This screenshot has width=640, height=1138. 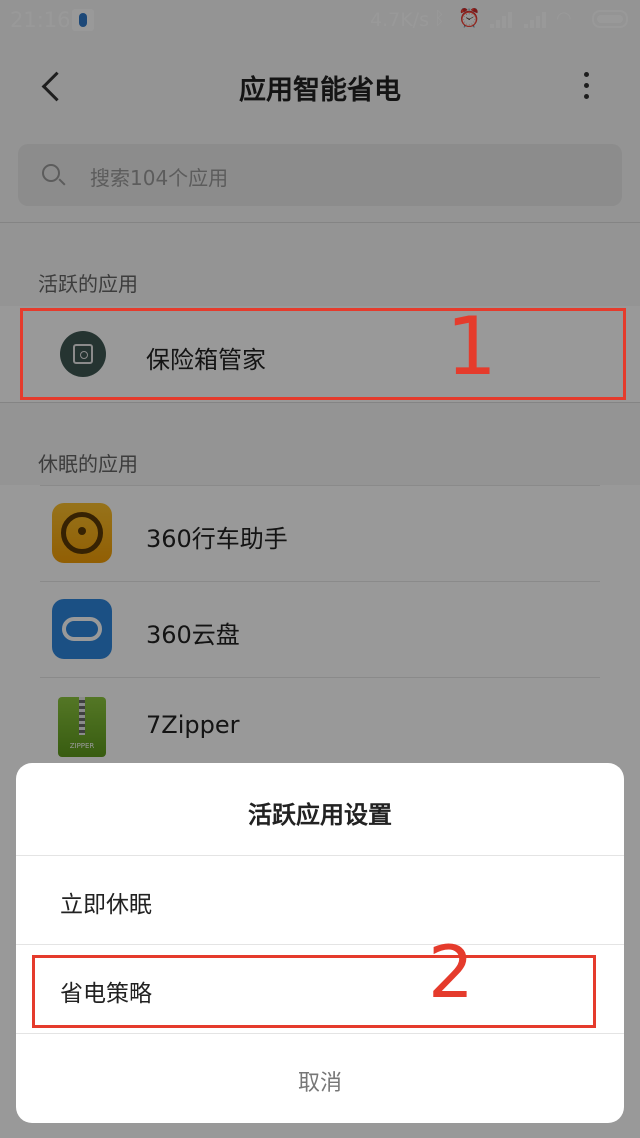 What do you see at coordinates (106, 905) in the screenshot?
I see `option-label: 立即休眠` at bounding box center [106, 905].